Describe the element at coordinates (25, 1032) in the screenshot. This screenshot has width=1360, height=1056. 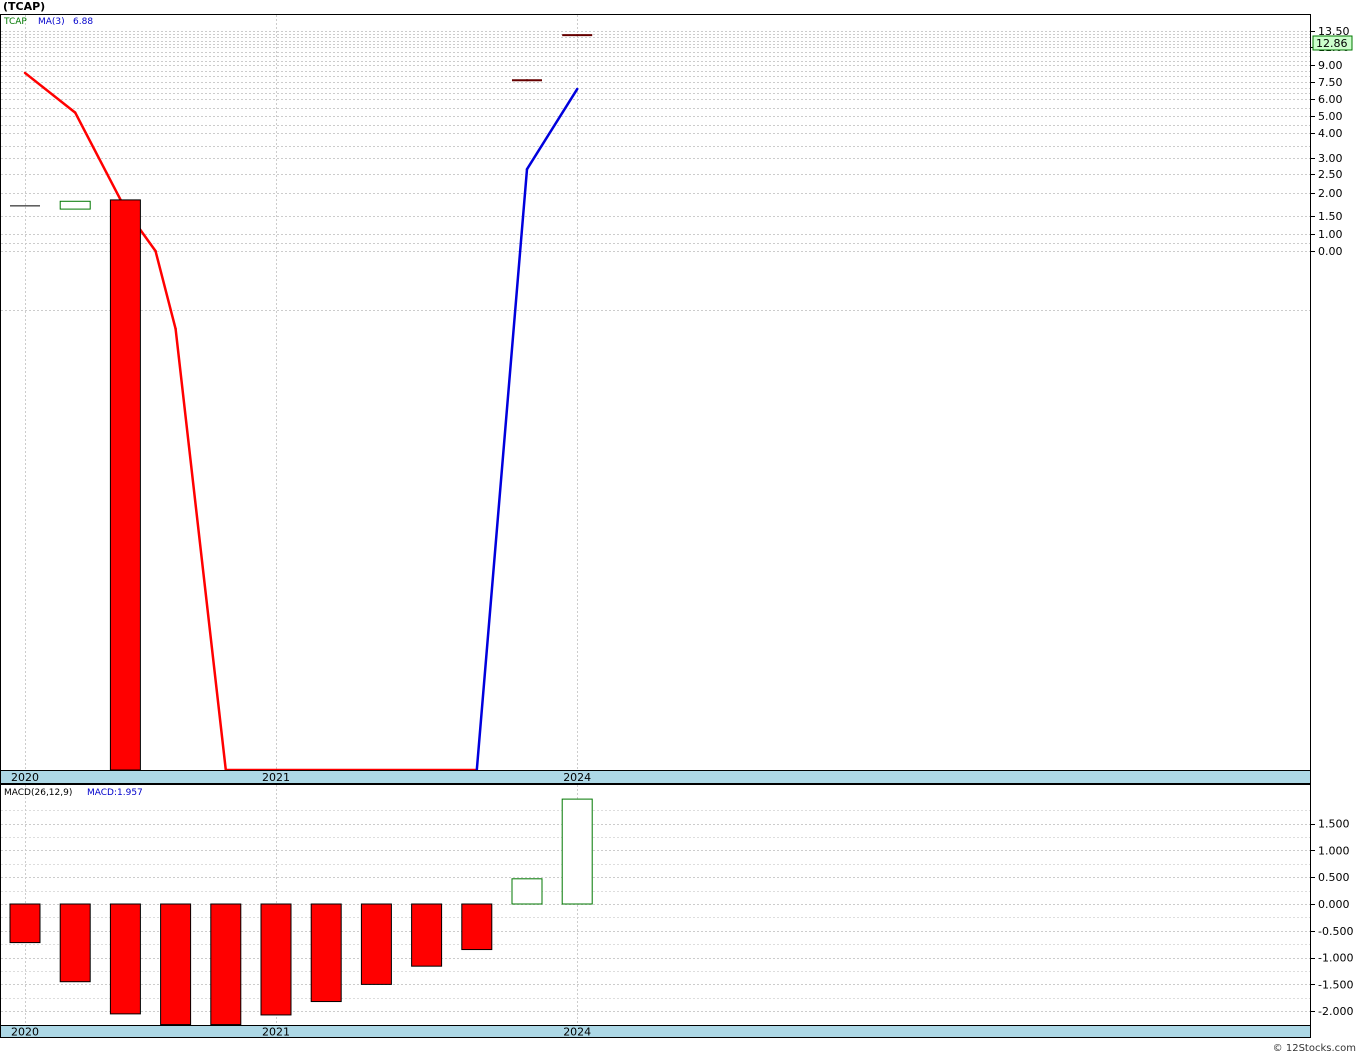
I see `macd-x-tick-label: 2020` at that location.